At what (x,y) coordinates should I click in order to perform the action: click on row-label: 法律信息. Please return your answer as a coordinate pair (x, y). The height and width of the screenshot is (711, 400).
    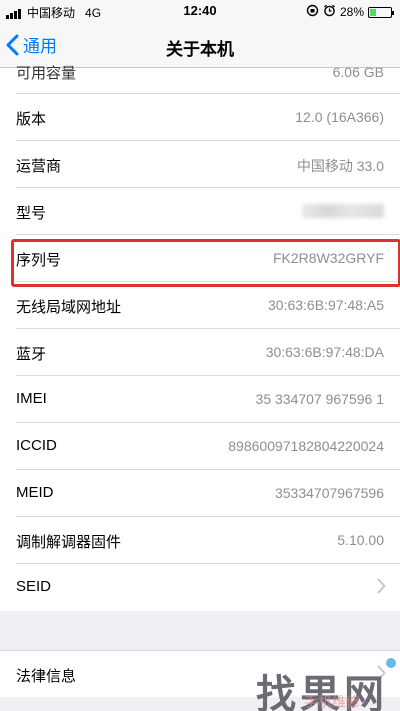
    Looking at the image, I should click on (46, 676).